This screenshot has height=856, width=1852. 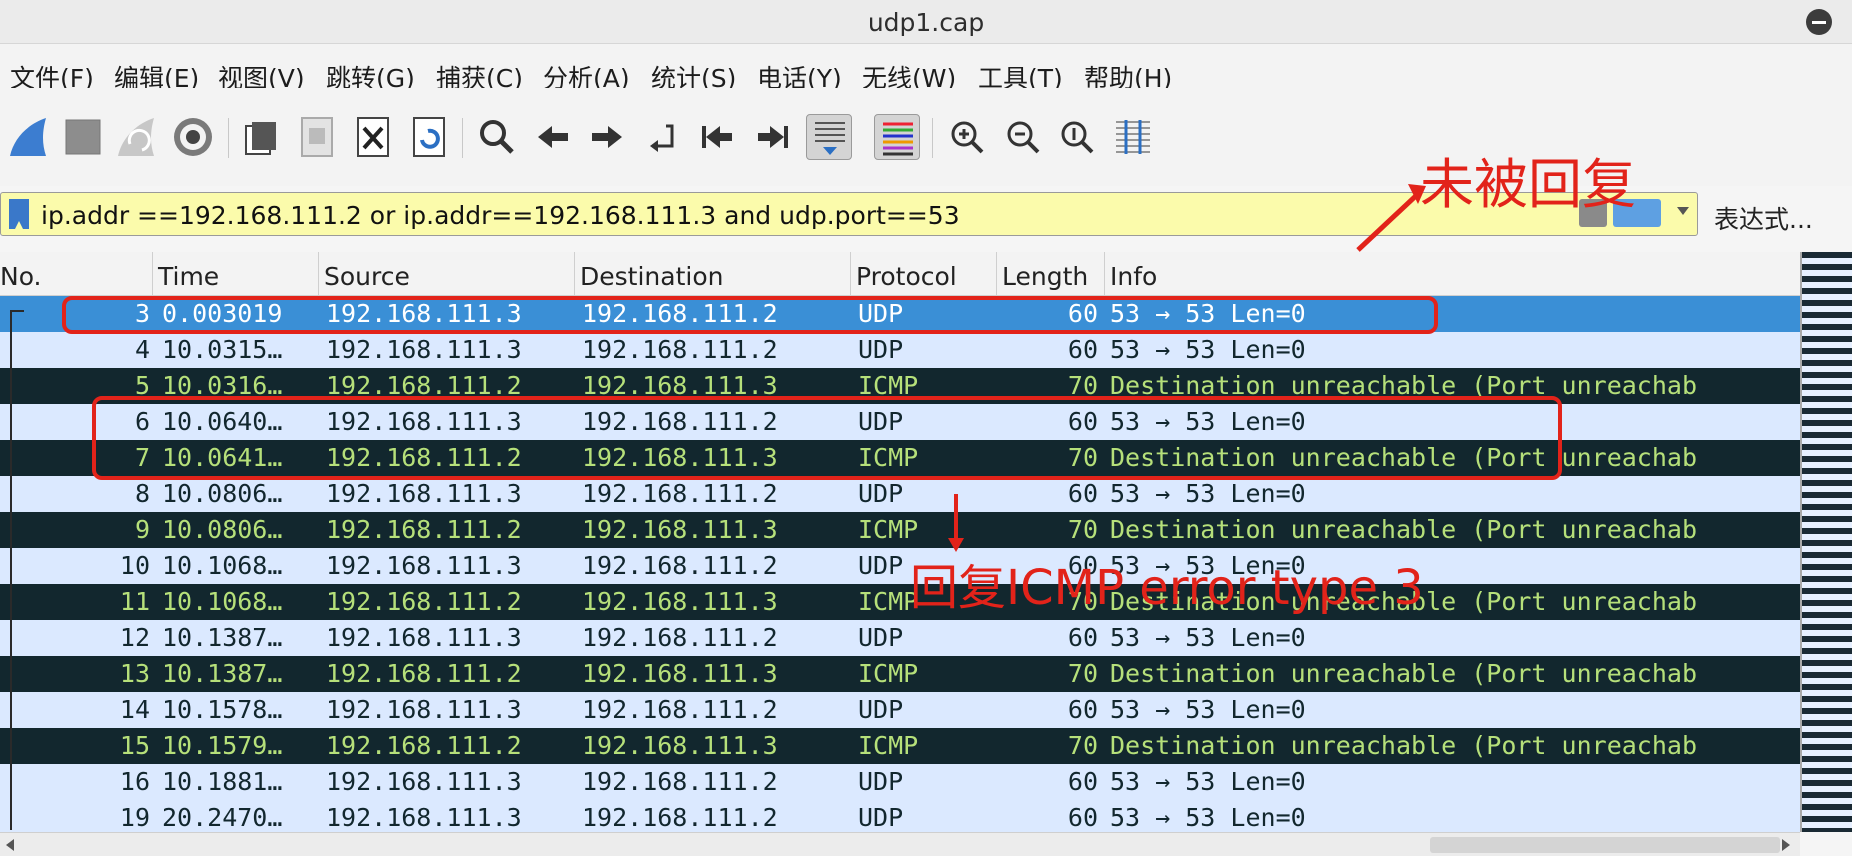 I want to click on scroll-left-icon, so click(x=10, y=845).